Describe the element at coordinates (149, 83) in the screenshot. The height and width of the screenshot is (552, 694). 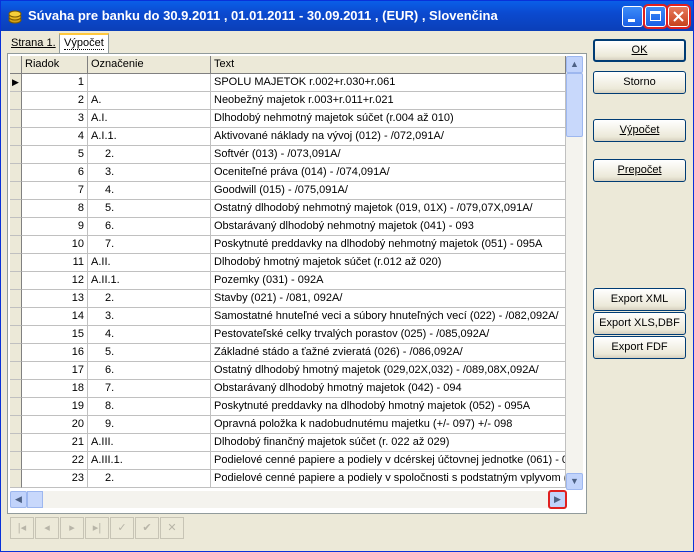
I see `cell-oznacenie` at that location.